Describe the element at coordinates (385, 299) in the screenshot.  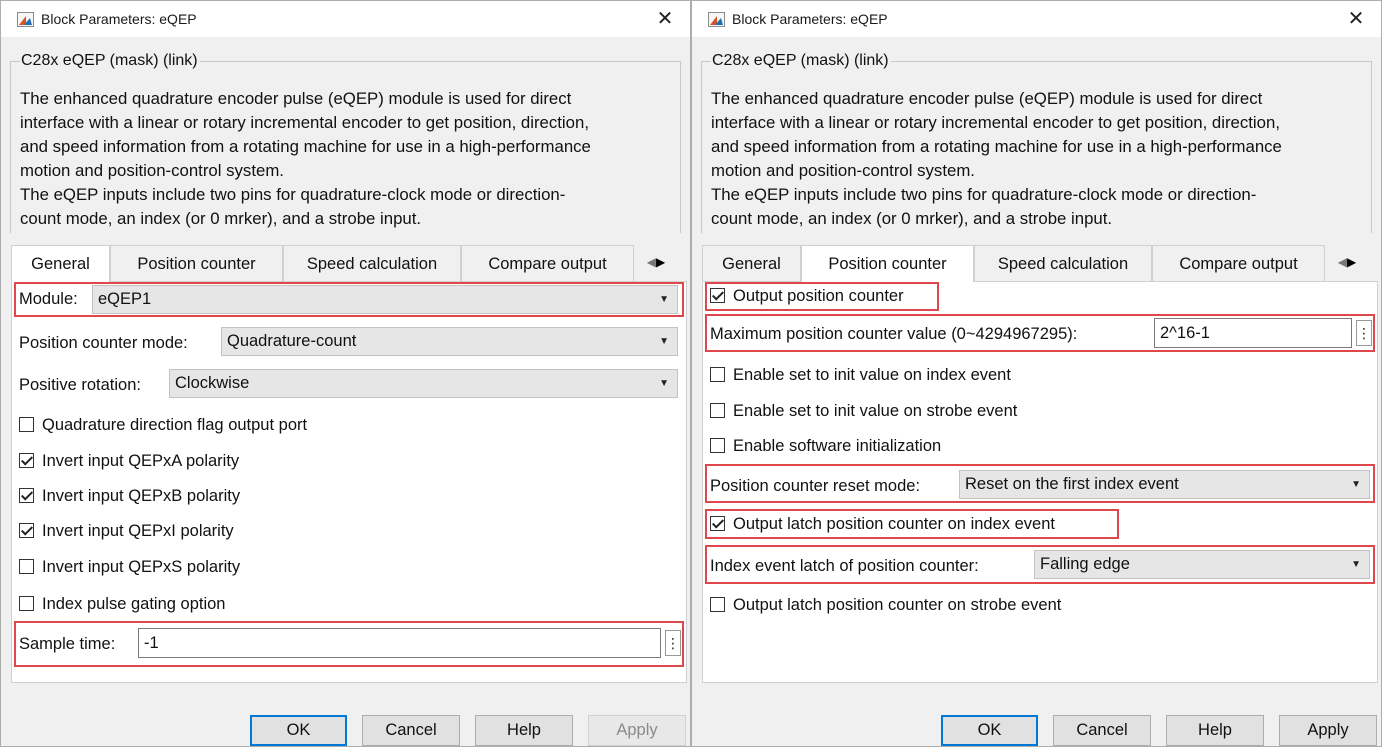
I see `module-dropdown: eQEP1 ▼` at that location.